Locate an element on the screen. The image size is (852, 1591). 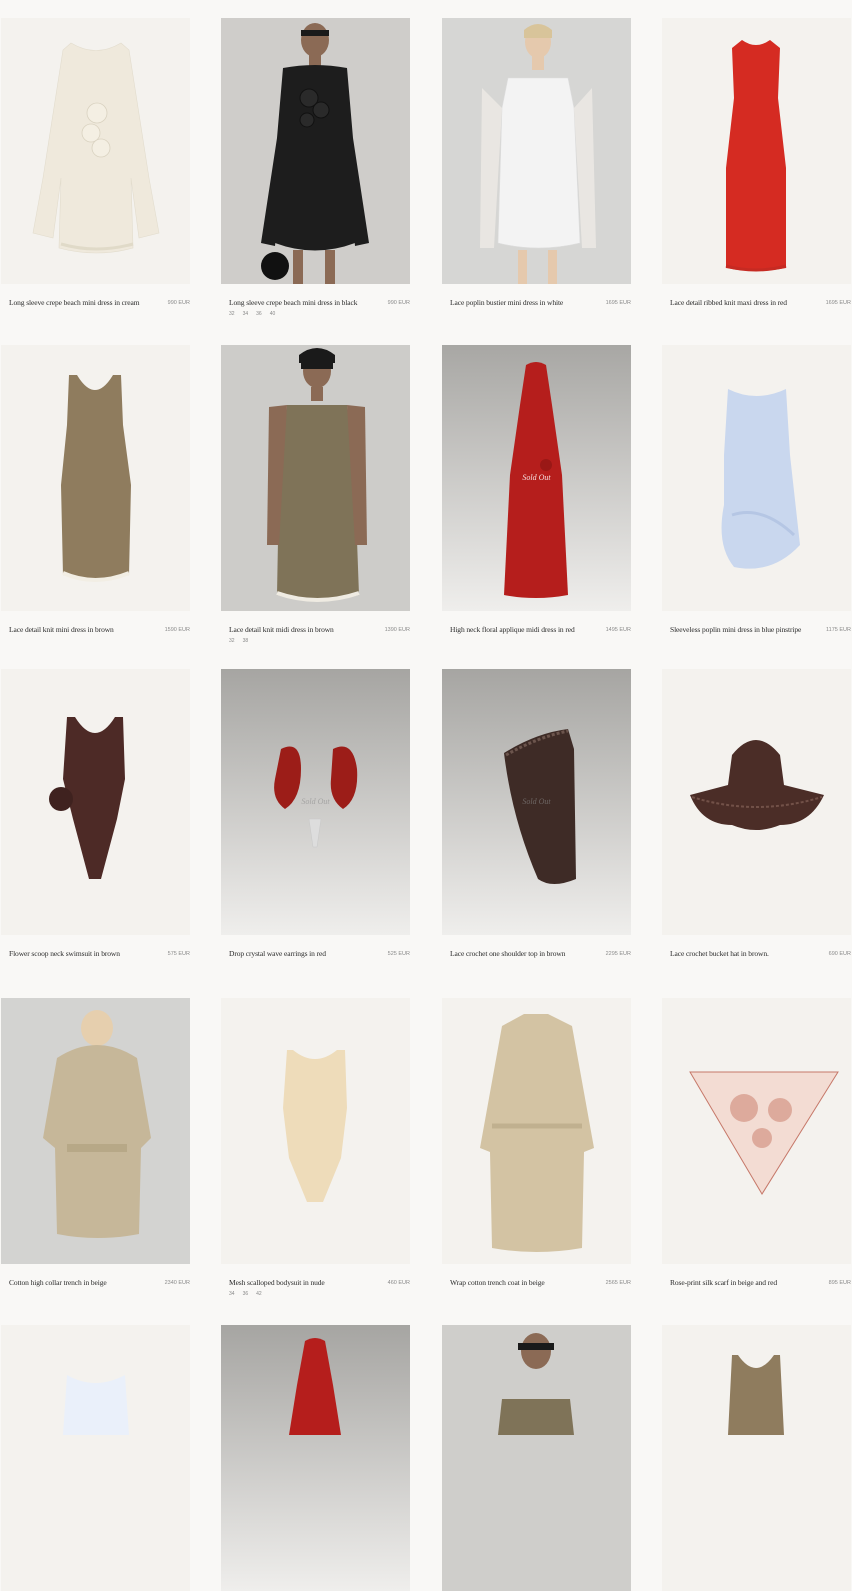
red-halter-dress-image is located at coordinates (315, 1458).